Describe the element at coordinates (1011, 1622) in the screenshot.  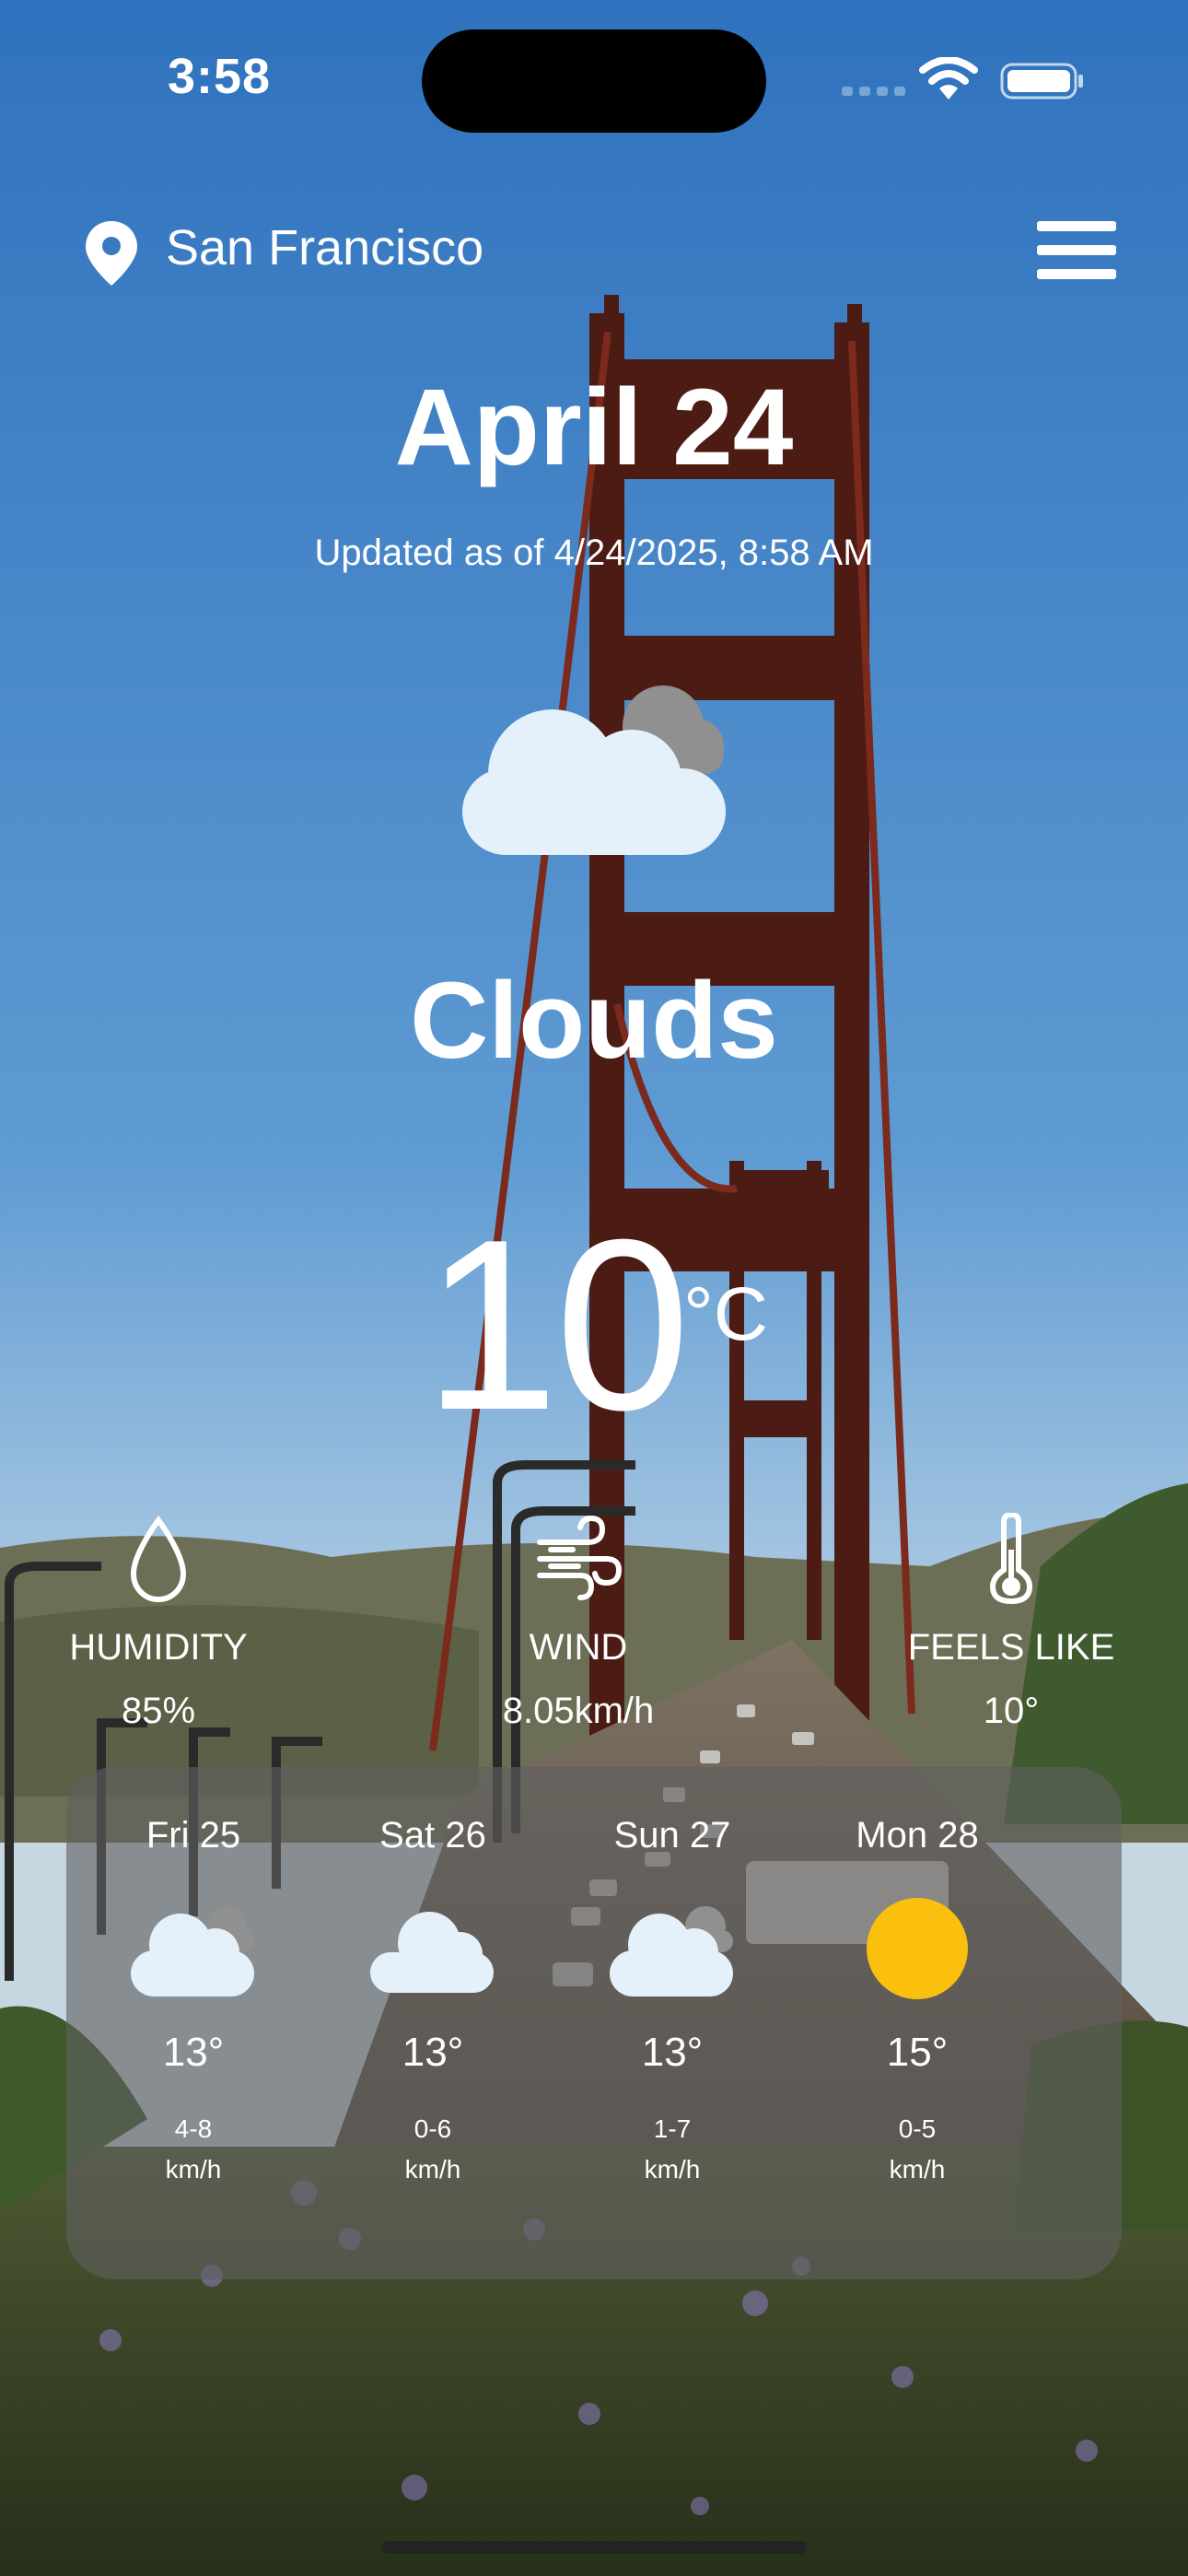
I see `feels-like-stat: FEELS LIKE 10°` at that location.